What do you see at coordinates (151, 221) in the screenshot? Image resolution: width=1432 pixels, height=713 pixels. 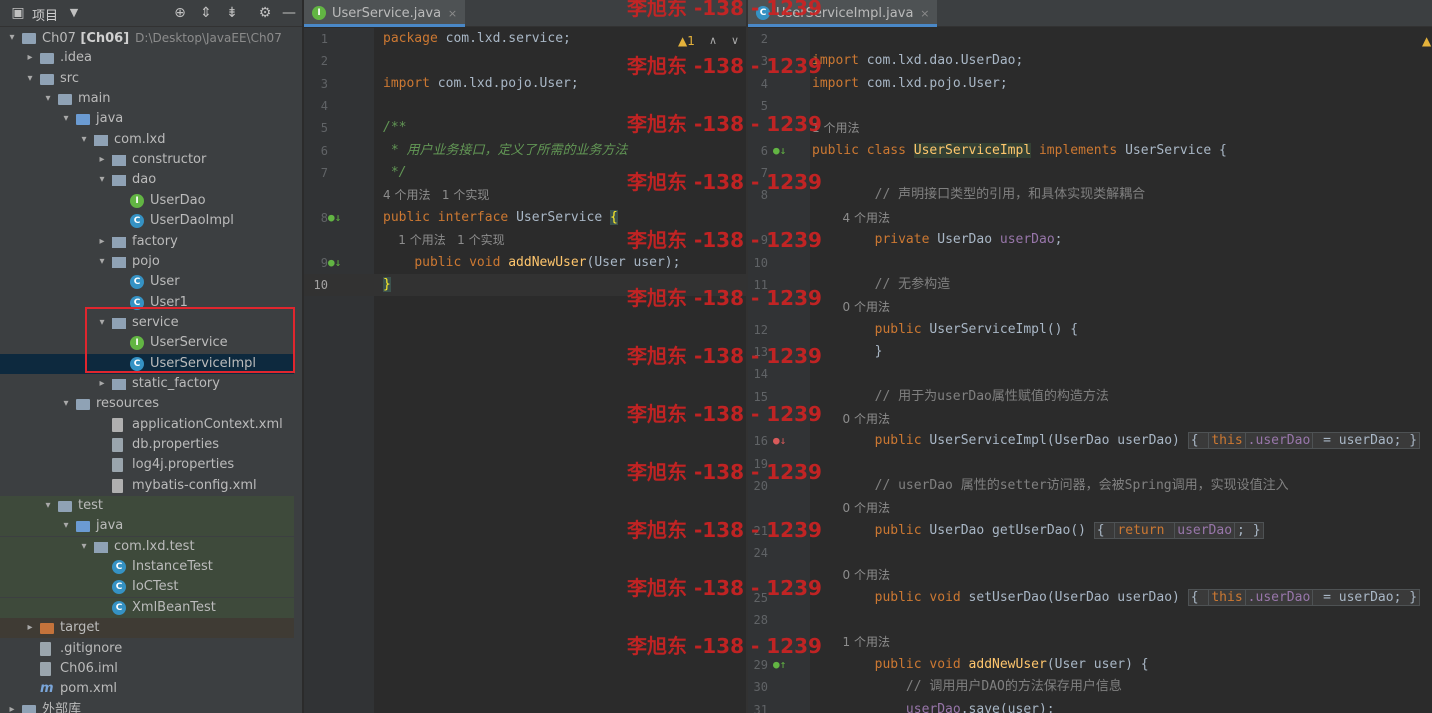 I see `tree-item: C UserDaoImpl` at bounding box center [151, 221].